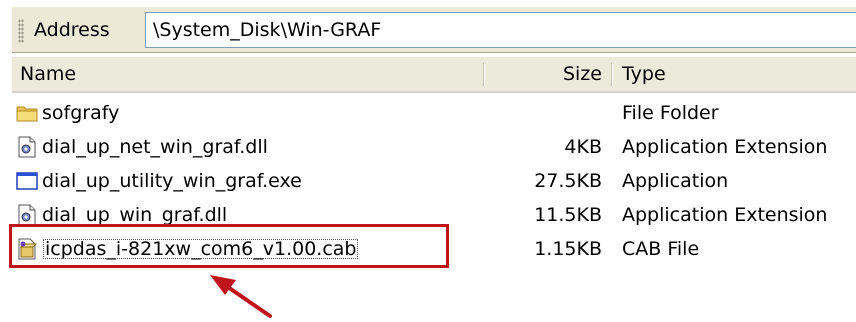  Describe the element at coordinates (661, 249) in the screenshot. I see `file-type: CAB File` at that location.